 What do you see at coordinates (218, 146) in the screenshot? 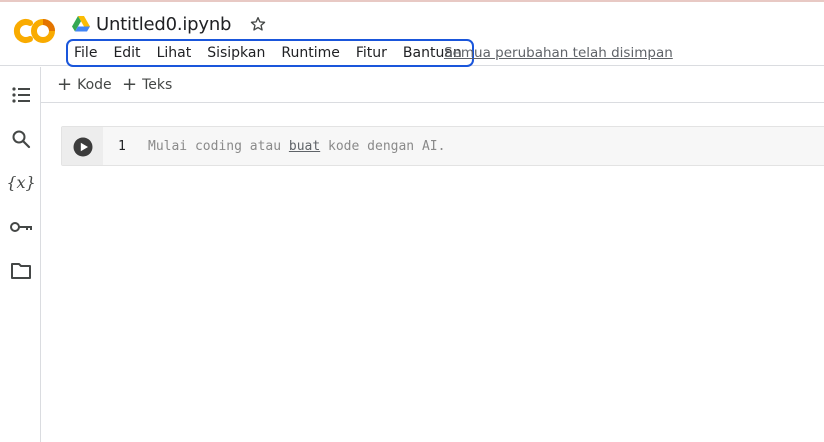
I see `placeholder-text-start: Mulai coding atau` at bounding box center [218, 146].